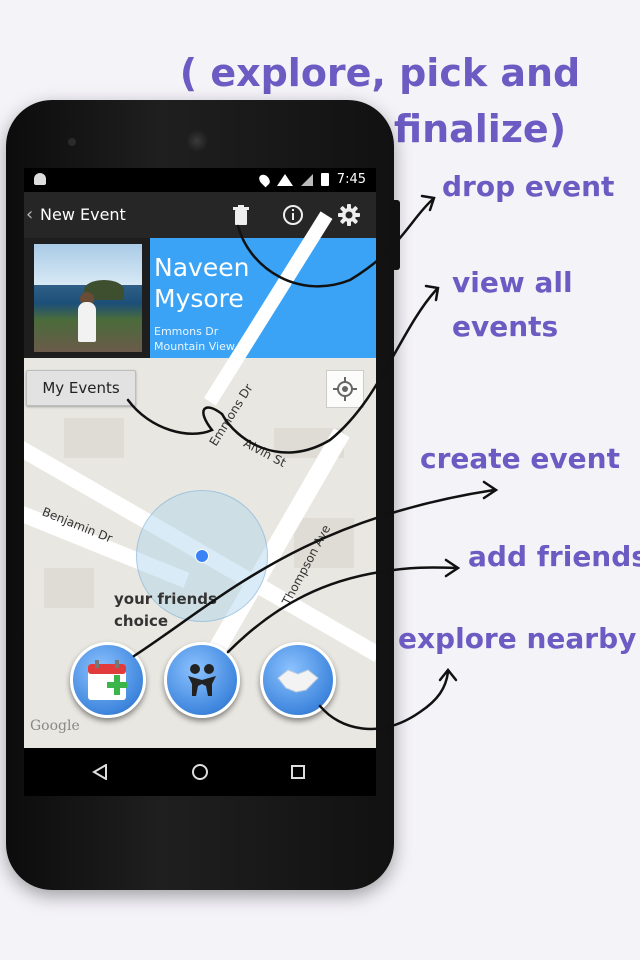 The image size is (640, 960). Describe the element at coordinates (189, 610) in the screenshot. I see `friends-choice-label: your friends choice` at that location.